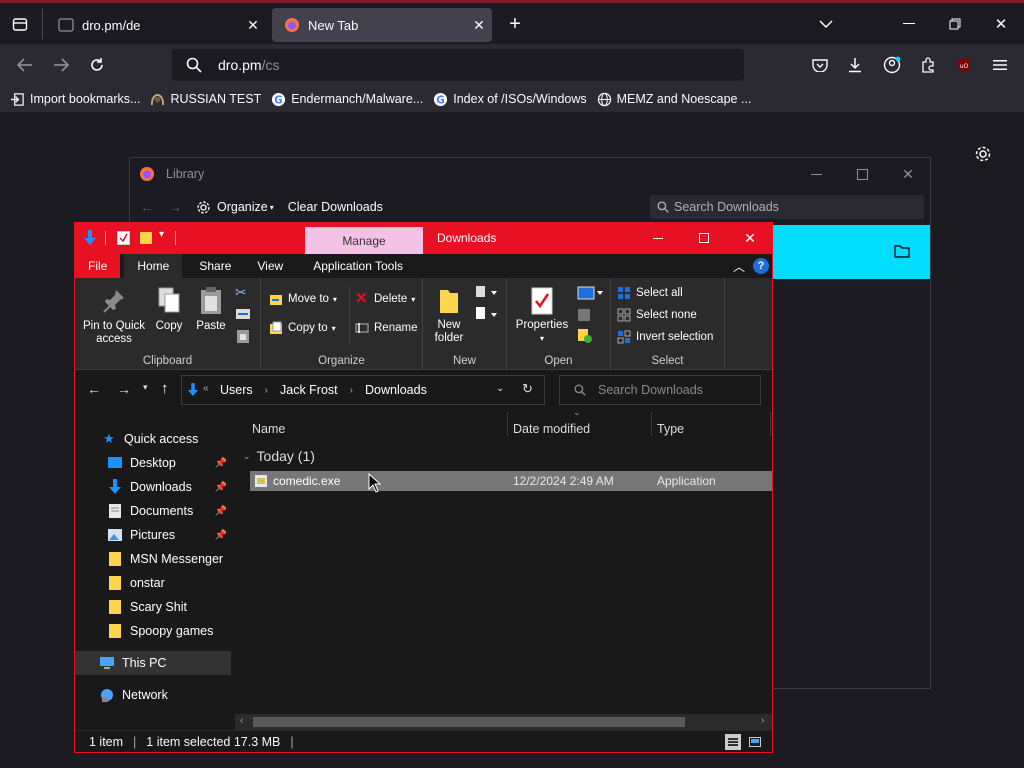 The height and width of the screenshot is (768, 1024). I want to click on edit-icon, so click(584, 315).